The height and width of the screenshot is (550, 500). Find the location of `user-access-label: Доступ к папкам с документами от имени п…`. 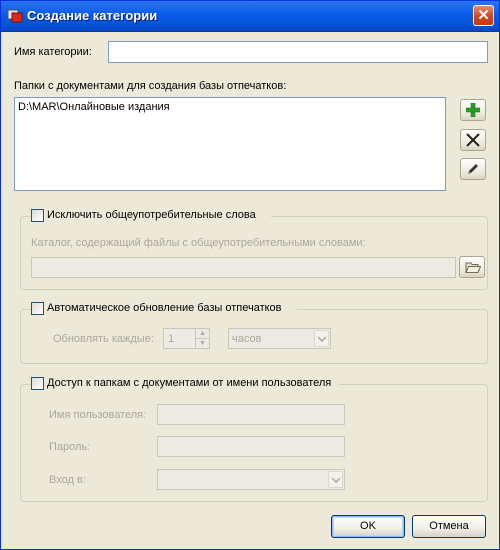

user-access-label: Доступ к папкам с документами от имени п… is located at coordinates (189, 383).